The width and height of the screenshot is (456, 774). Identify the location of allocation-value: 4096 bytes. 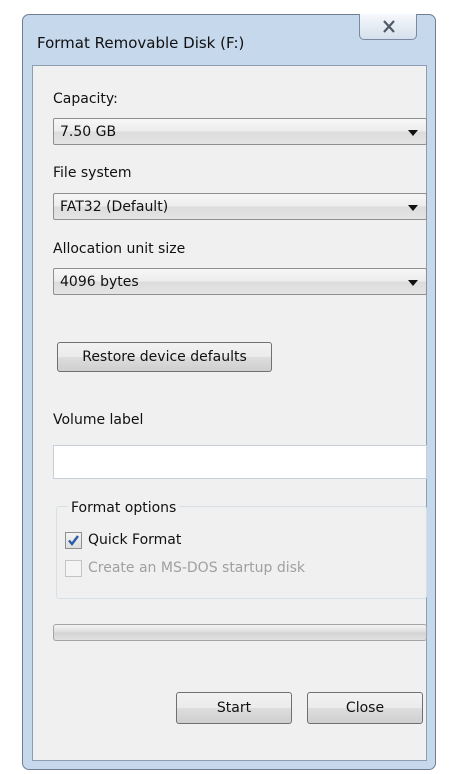
(99, 282).